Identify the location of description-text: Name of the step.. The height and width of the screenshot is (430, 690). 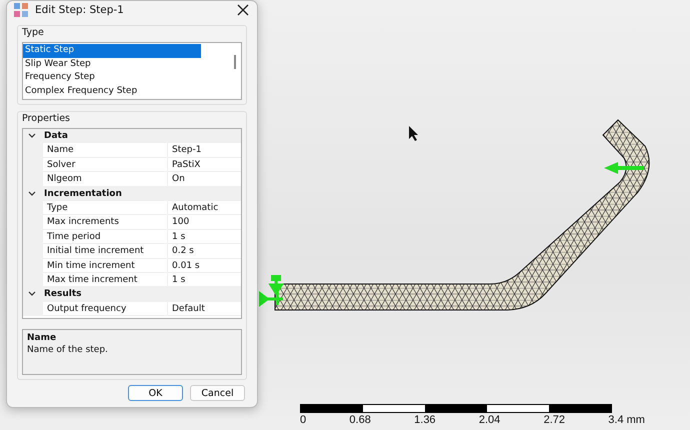
(68, 350).